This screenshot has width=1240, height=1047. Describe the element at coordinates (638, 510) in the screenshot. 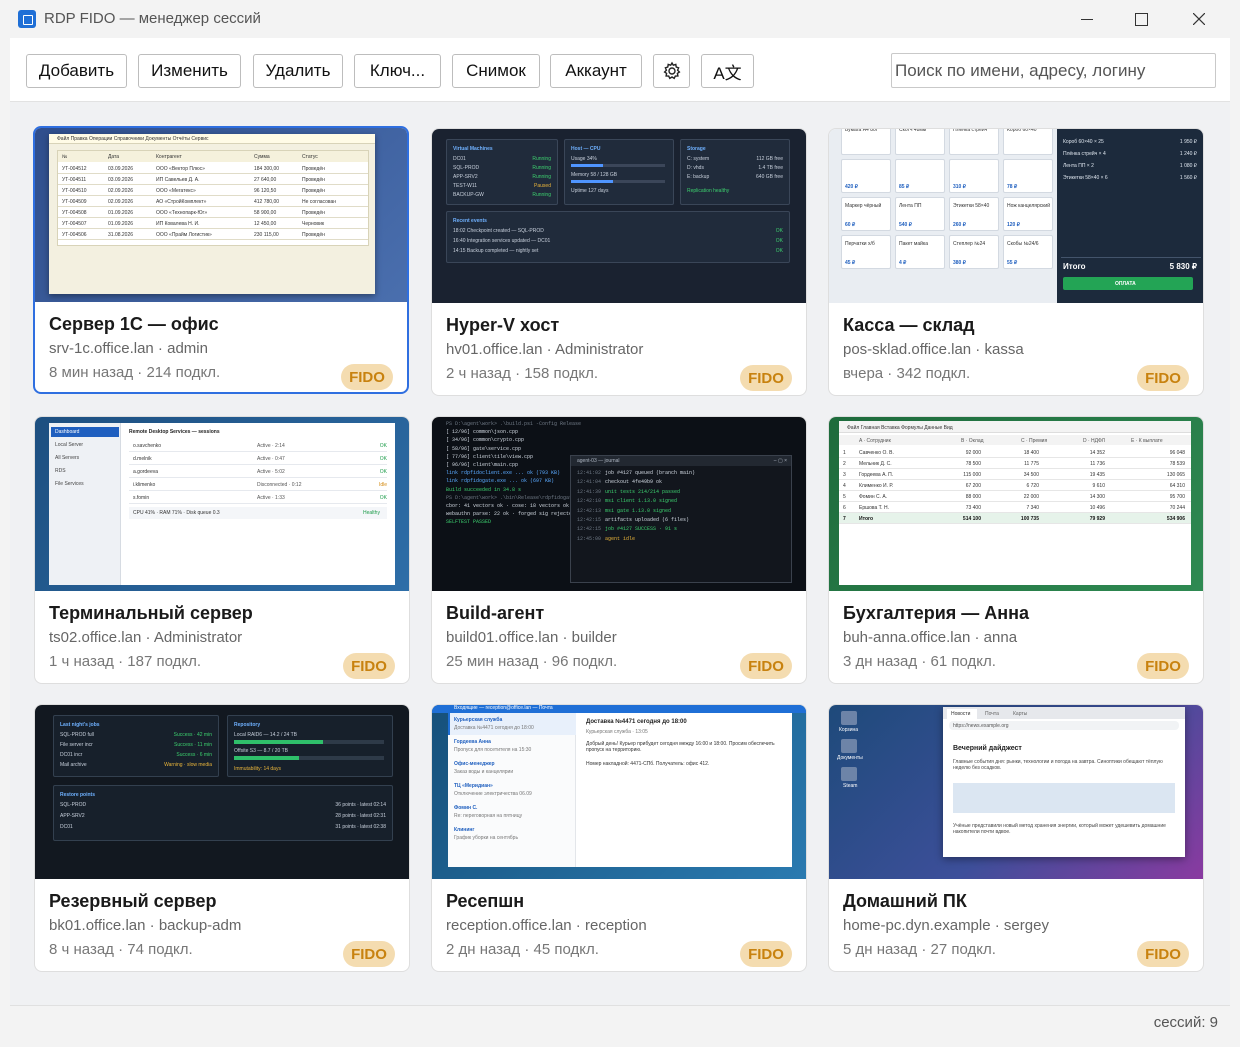

I see `thumbnail-text: msi gate 1.13.0 signed` at that location.